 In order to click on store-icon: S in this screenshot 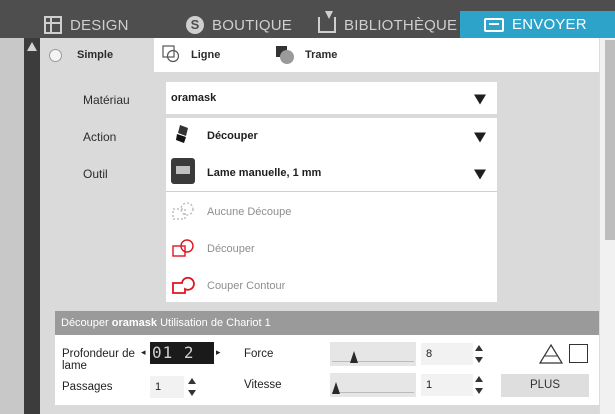, I will do `click(195, 25)`.